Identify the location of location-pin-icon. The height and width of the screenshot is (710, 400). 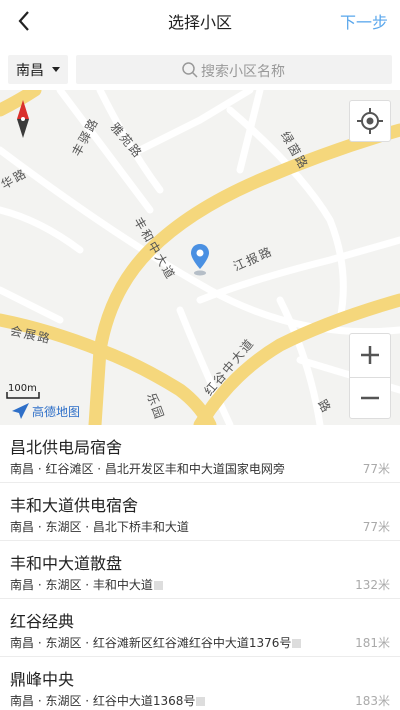
(200, 260).